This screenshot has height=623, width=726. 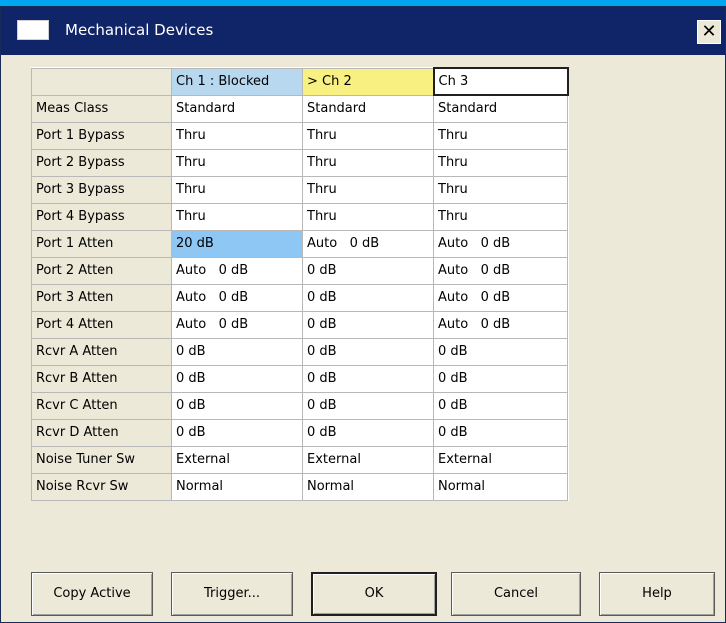 What do you see at coordinates (101, 270) in the screenshot?
I see `row-label: Port 2 Atten` at bounding box center [101, 270].